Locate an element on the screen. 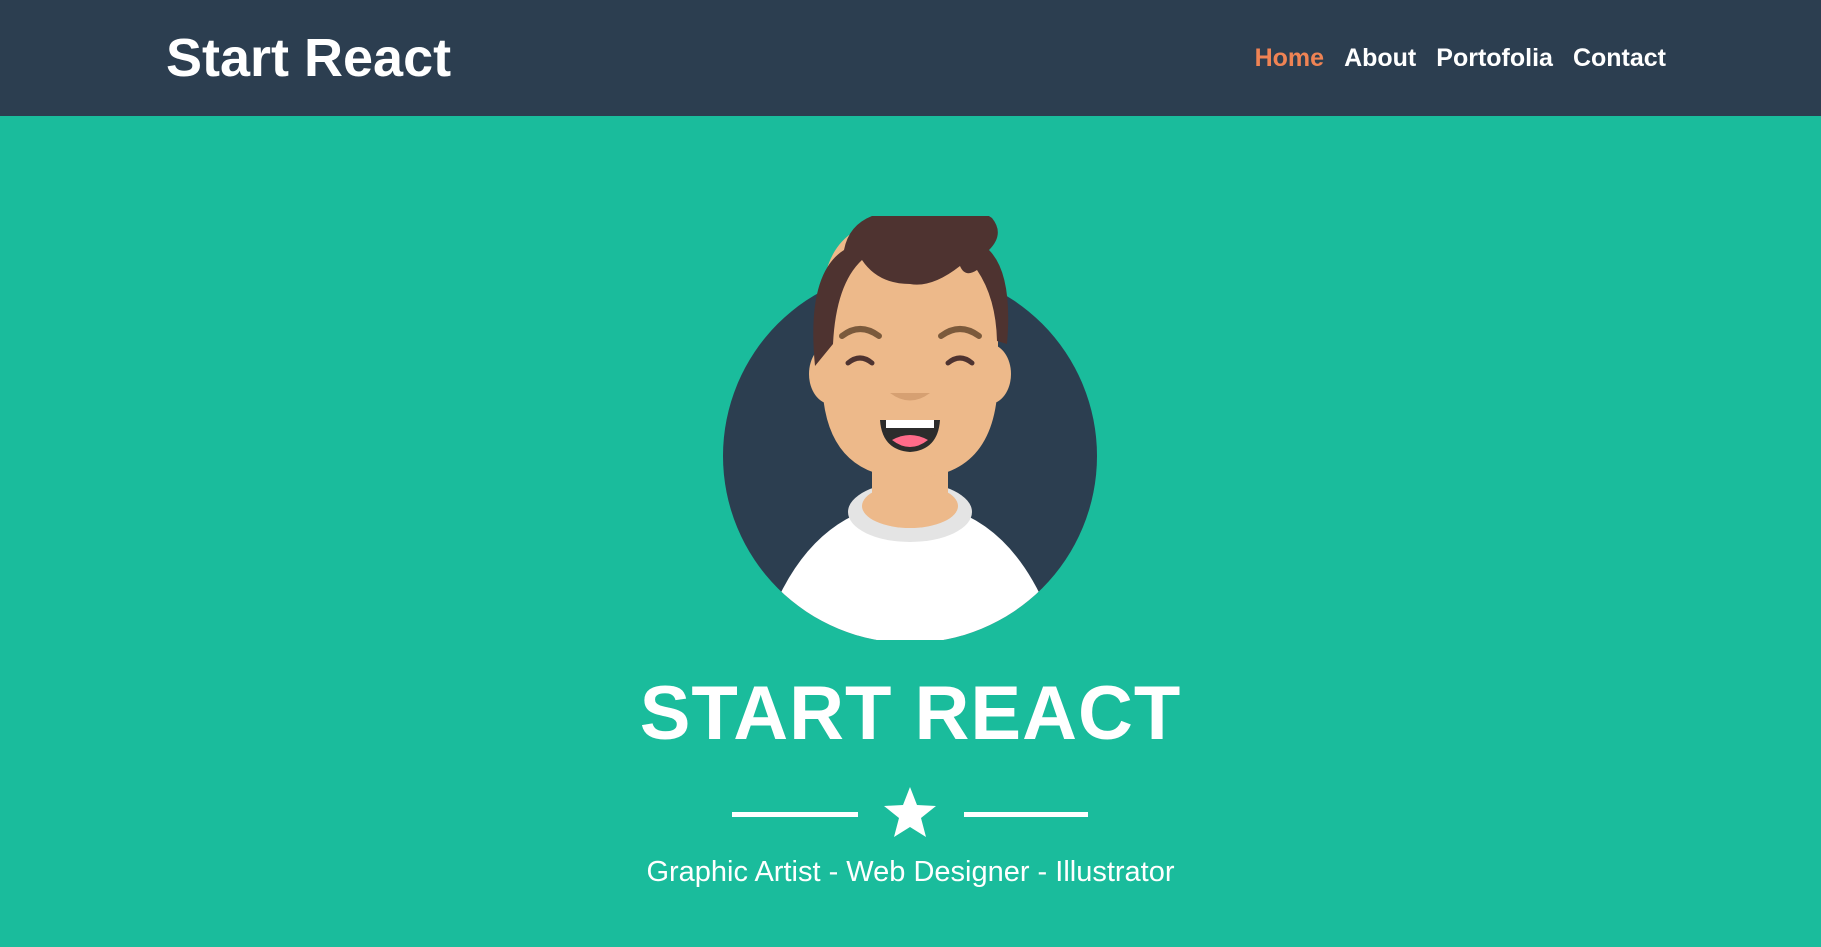  smiling-man-avatar-icon is located at coordinates (910, 428).